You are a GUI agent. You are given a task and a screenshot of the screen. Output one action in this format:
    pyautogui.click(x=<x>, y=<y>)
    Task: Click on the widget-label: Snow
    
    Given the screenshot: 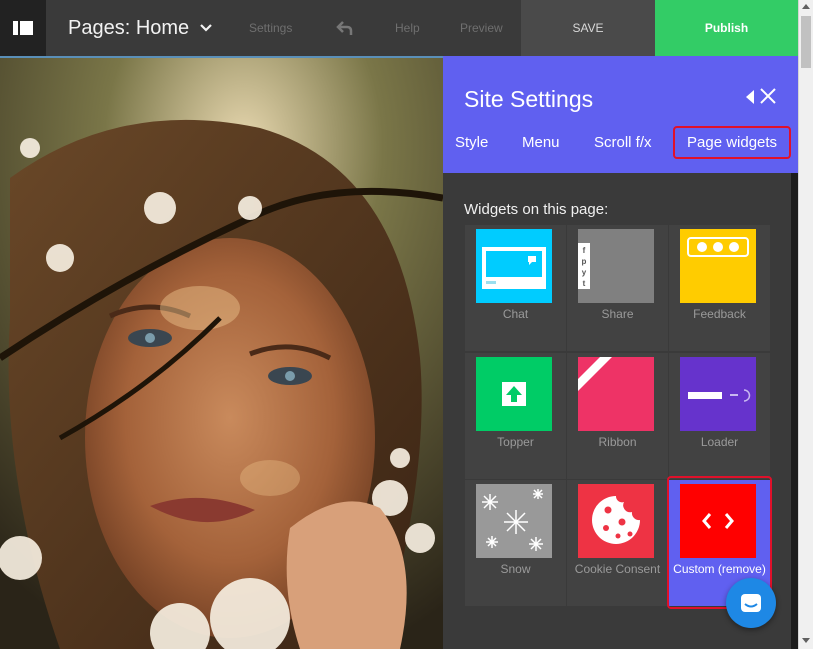 What is the action you would take?
    pyautogui.click(x=515, y=569)
    